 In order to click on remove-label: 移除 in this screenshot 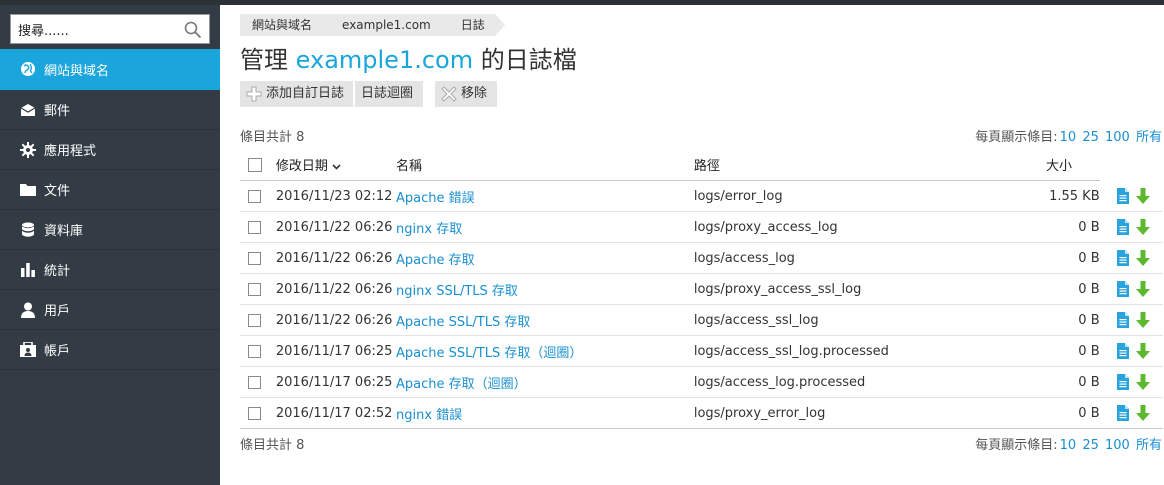, I will do `click(474, 93)`.